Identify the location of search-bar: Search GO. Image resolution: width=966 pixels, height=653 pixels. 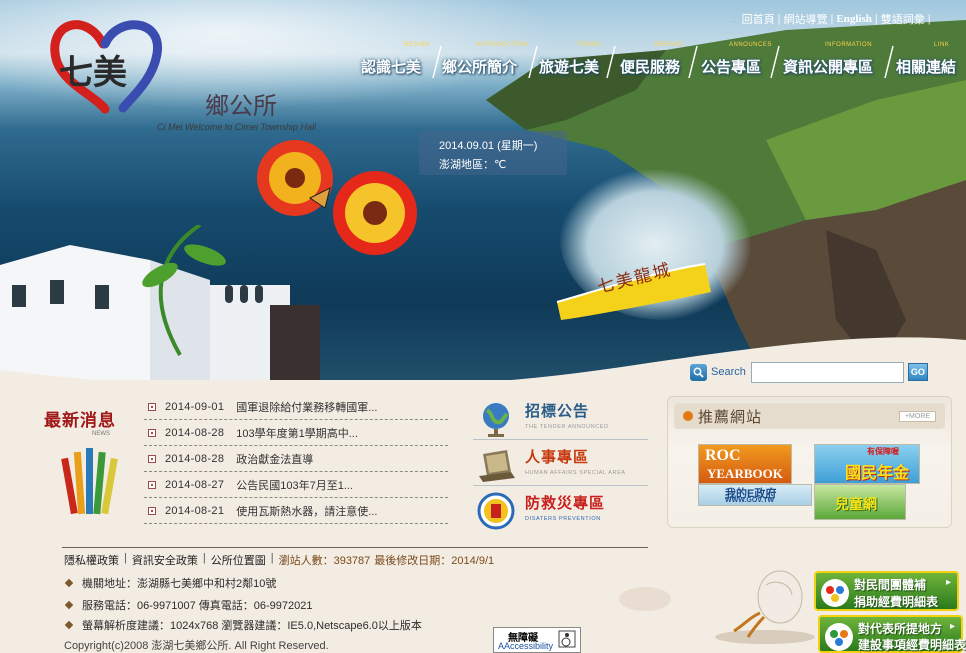
(809, 372).